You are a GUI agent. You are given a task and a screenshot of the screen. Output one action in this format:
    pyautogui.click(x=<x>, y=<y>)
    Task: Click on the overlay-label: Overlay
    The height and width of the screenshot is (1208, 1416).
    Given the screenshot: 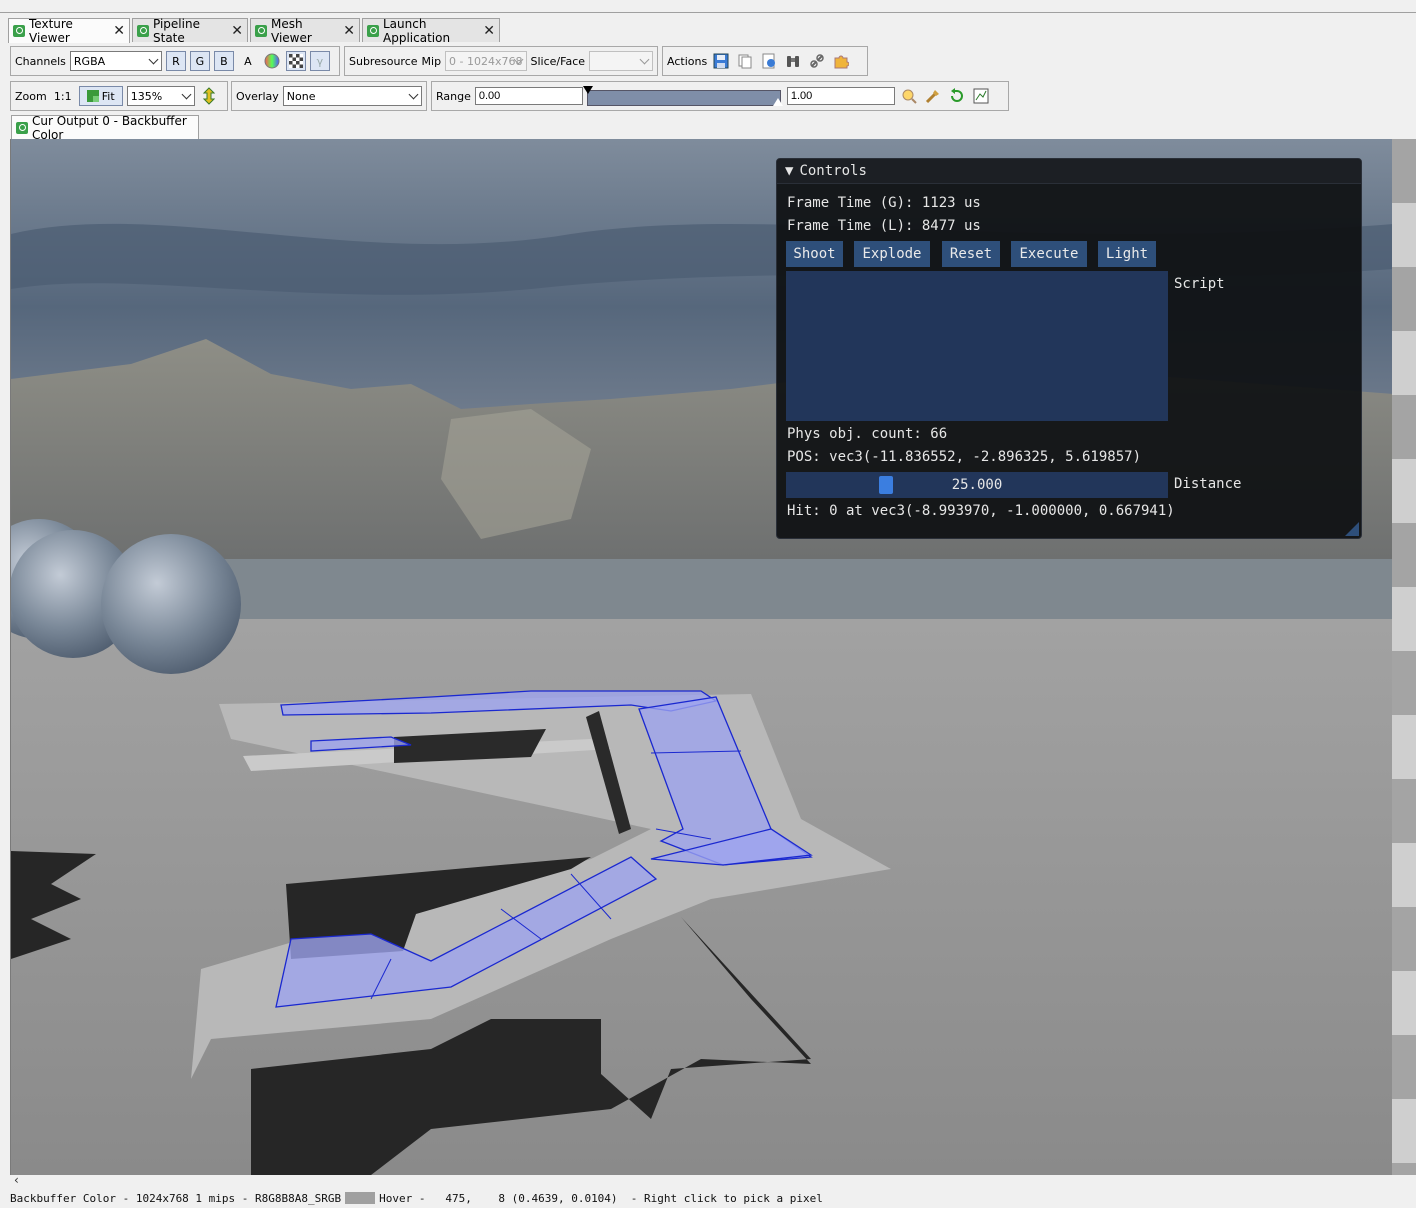 What is the action you would take?
    pyautogui.click(x=257, y=96)
    